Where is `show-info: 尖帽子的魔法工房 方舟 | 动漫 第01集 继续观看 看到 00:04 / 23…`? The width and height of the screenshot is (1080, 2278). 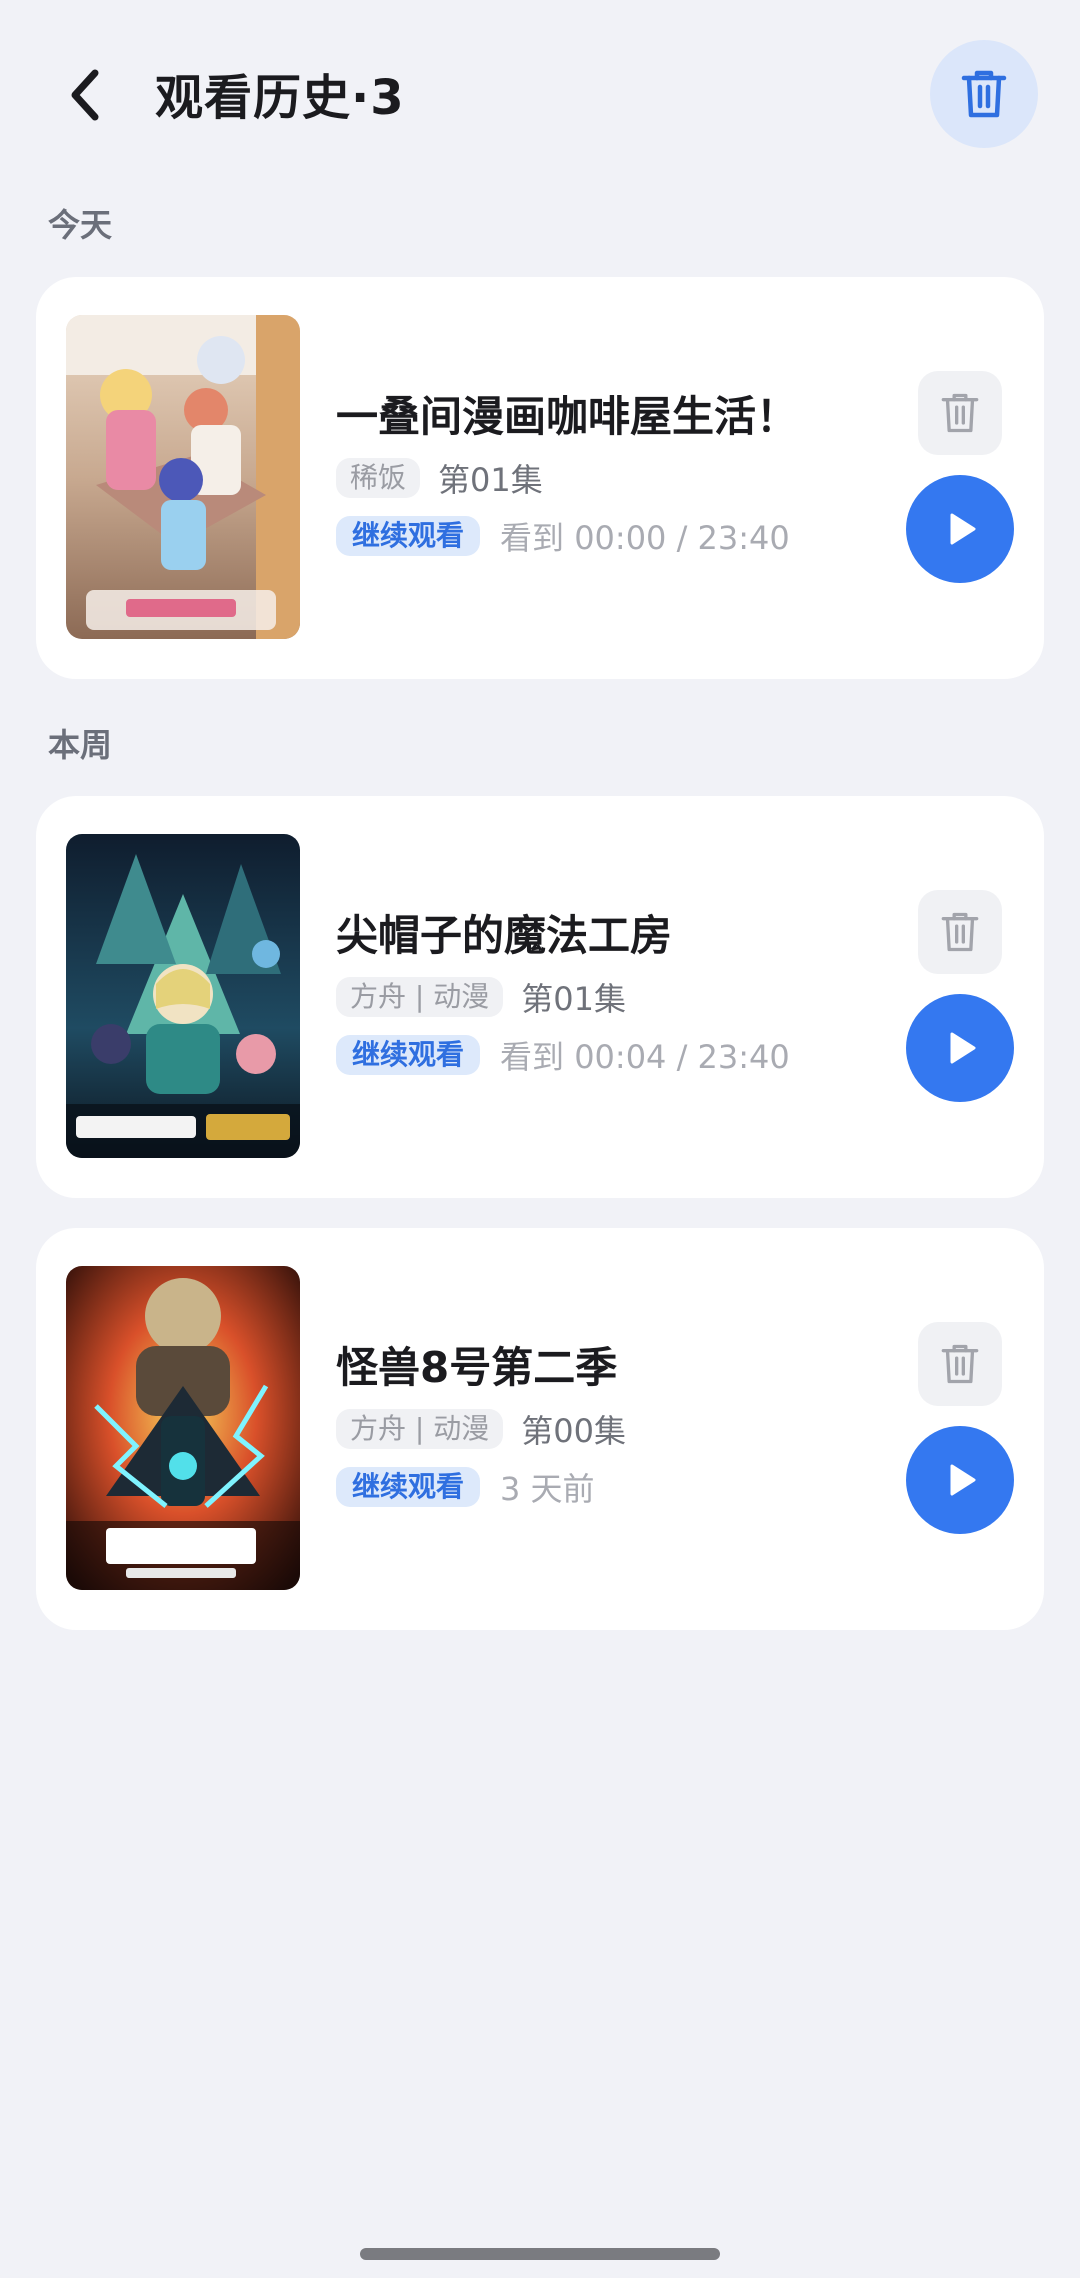
show-info: 尖帽子的魔法工房 方舟 | 动漫 第01集 继续观看 看到 00:04 / 23… is located at coordinates (616, 992).